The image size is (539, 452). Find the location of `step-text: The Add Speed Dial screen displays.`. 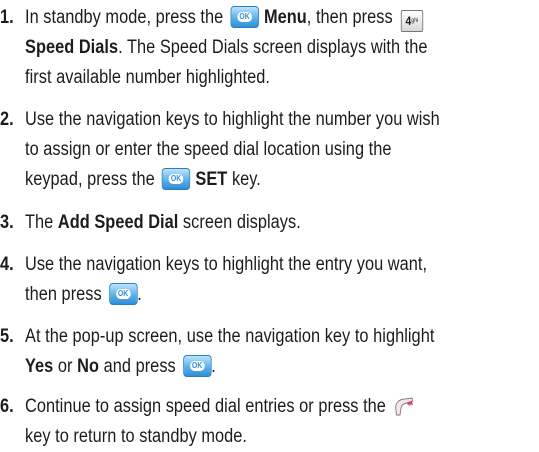

step-text: The Add Speed Dial screen displays. is located at coordinates (279, 223).